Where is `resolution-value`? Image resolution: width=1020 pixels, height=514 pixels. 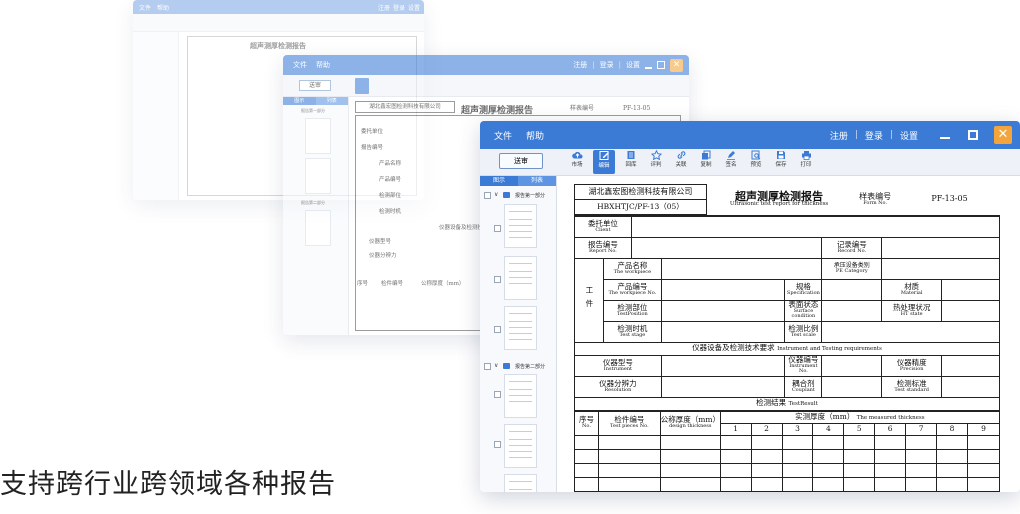
resolution-value is located at coordinates (723, 386).